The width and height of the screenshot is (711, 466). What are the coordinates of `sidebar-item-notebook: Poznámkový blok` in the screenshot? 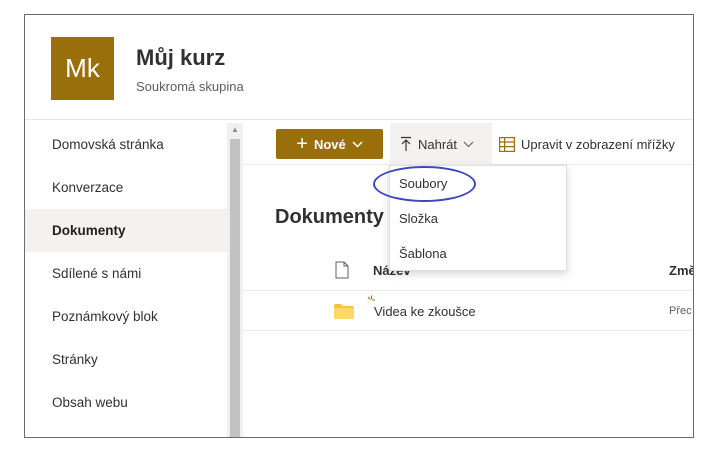 It's located at (126, 316).